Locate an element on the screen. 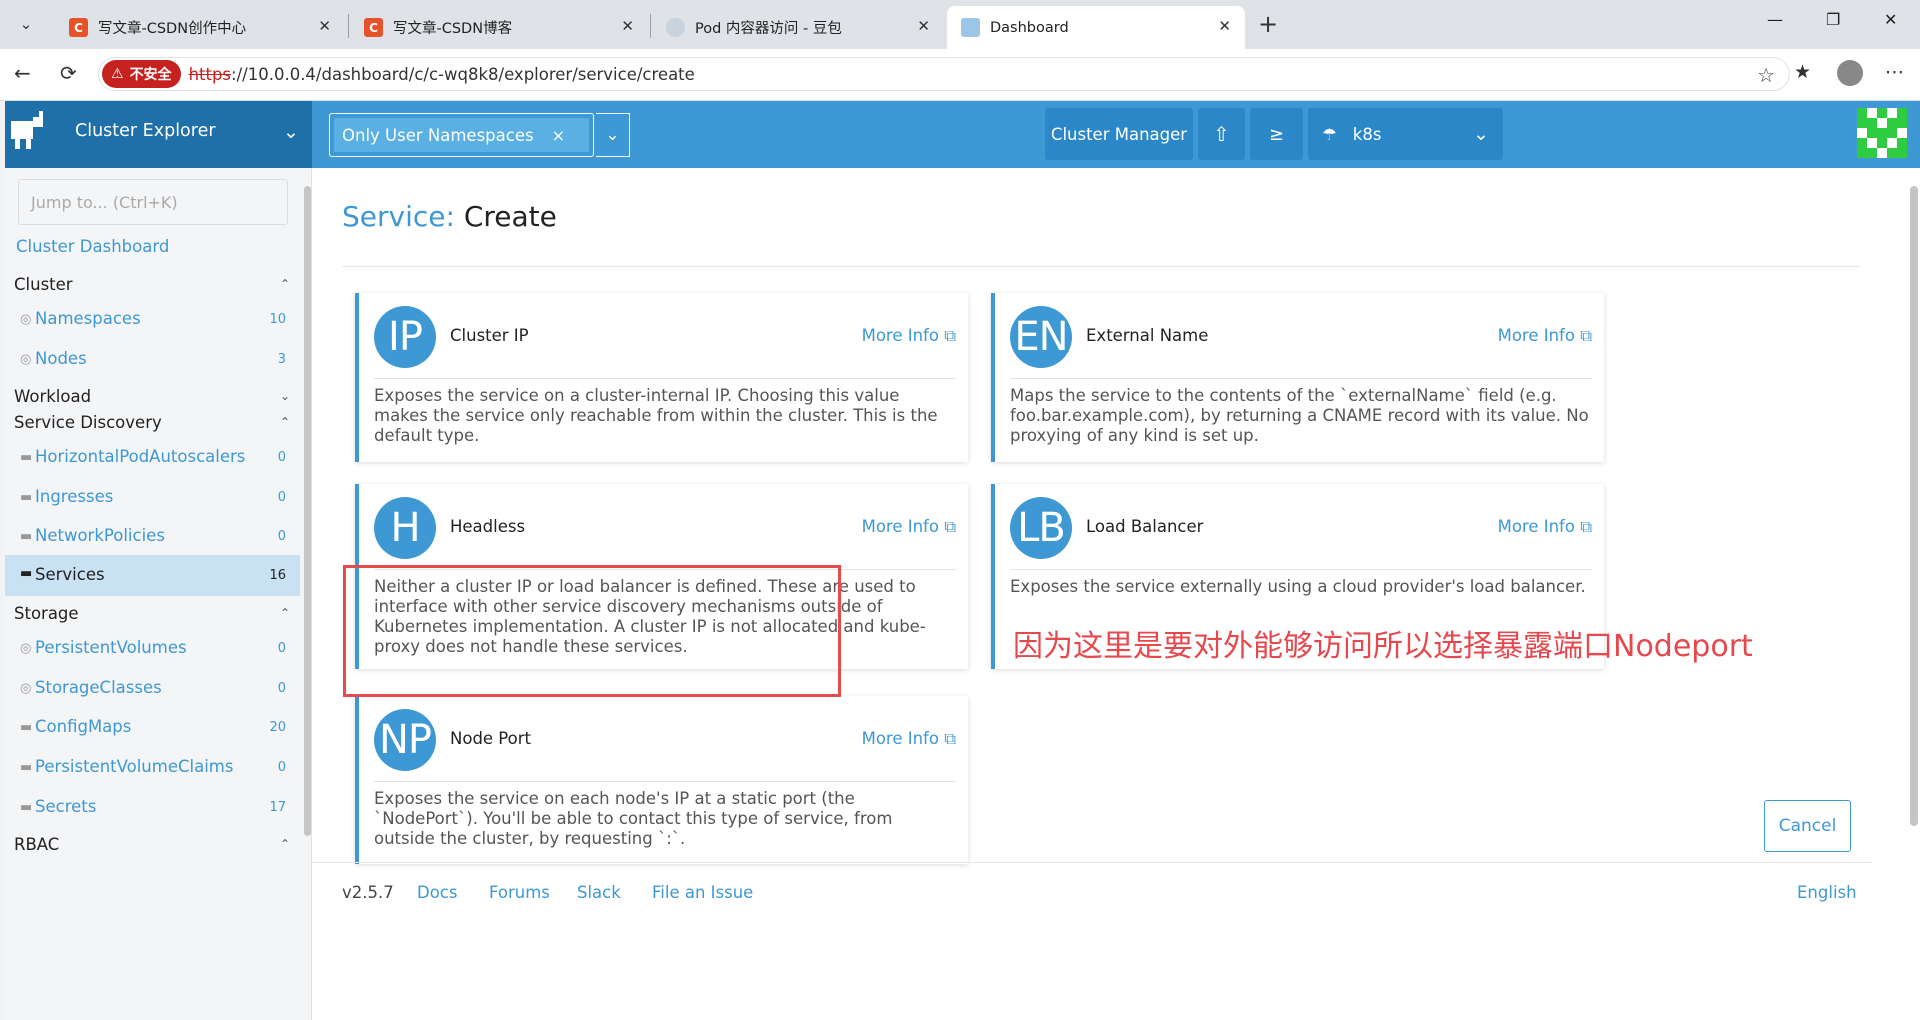 The width and height of the screenshot is (1920, 1020). sidebar-group-service-discovery: Service Discovery ⌃ is located at coordinates (152, 425).